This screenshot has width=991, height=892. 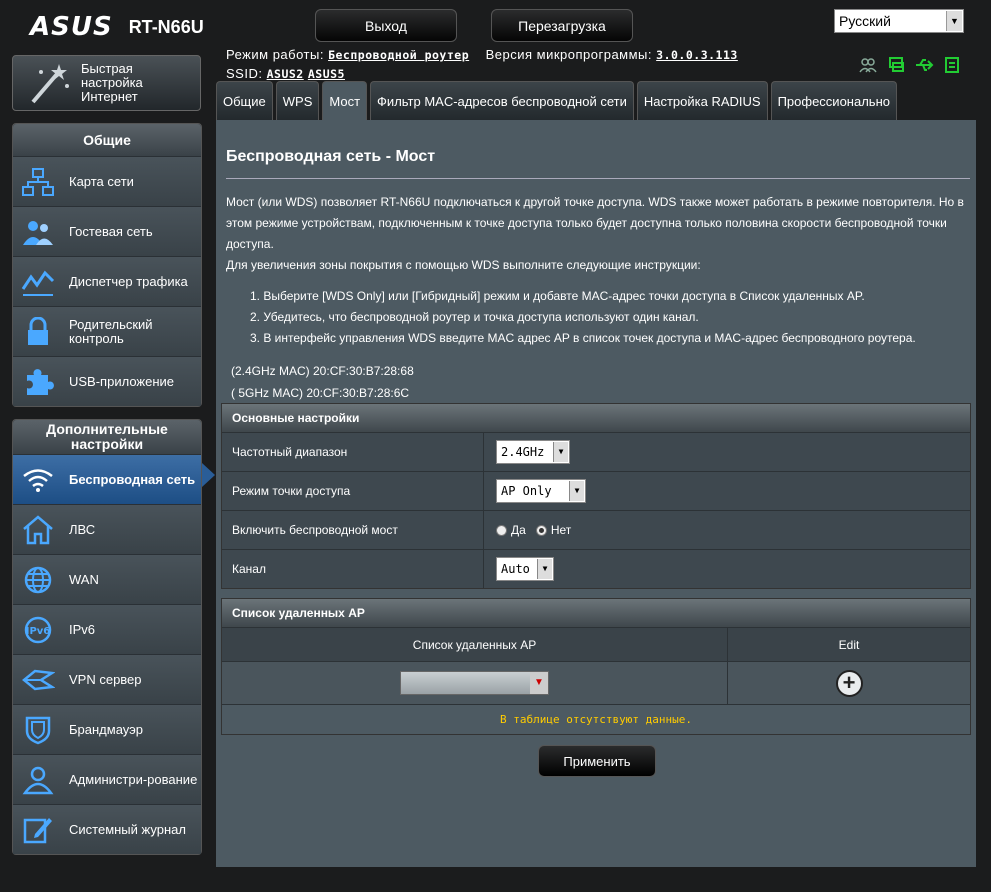 I want to click on sidebar-item-administration: Администри-рование, so click(x=107, y=779).